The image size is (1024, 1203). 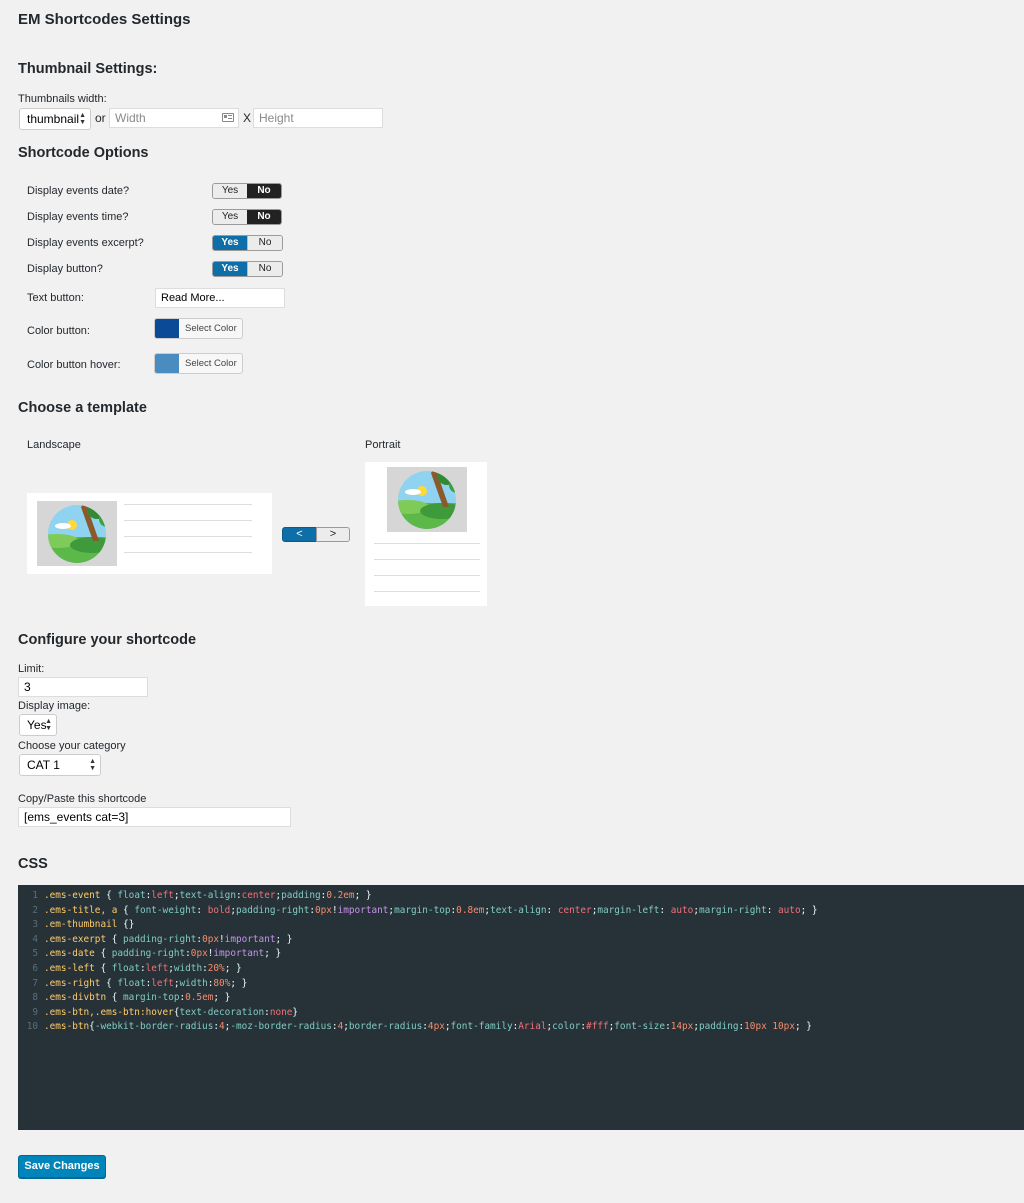 What do you see at coordinates (89, 925) in the screenshot?
I see `code-text: .em-thumbnail {}` at bounding box center [89, 925].